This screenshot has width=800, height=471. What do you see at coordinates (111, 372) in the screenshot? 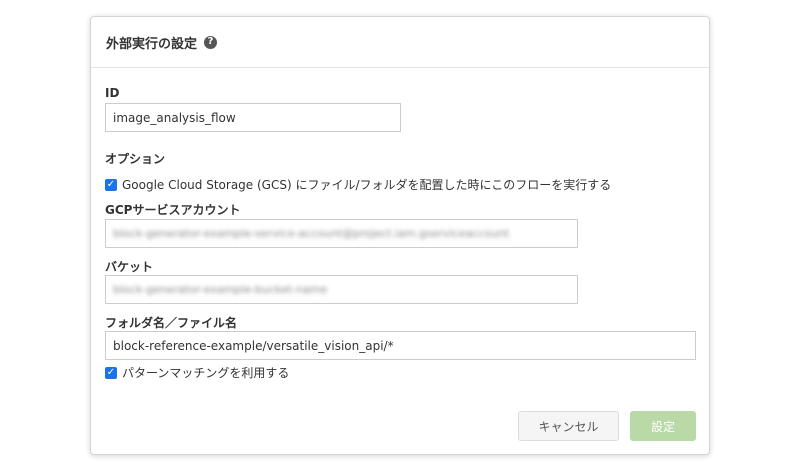
I see `pattern-matching-checkbox: ✓` at bounding box center [111, 372].